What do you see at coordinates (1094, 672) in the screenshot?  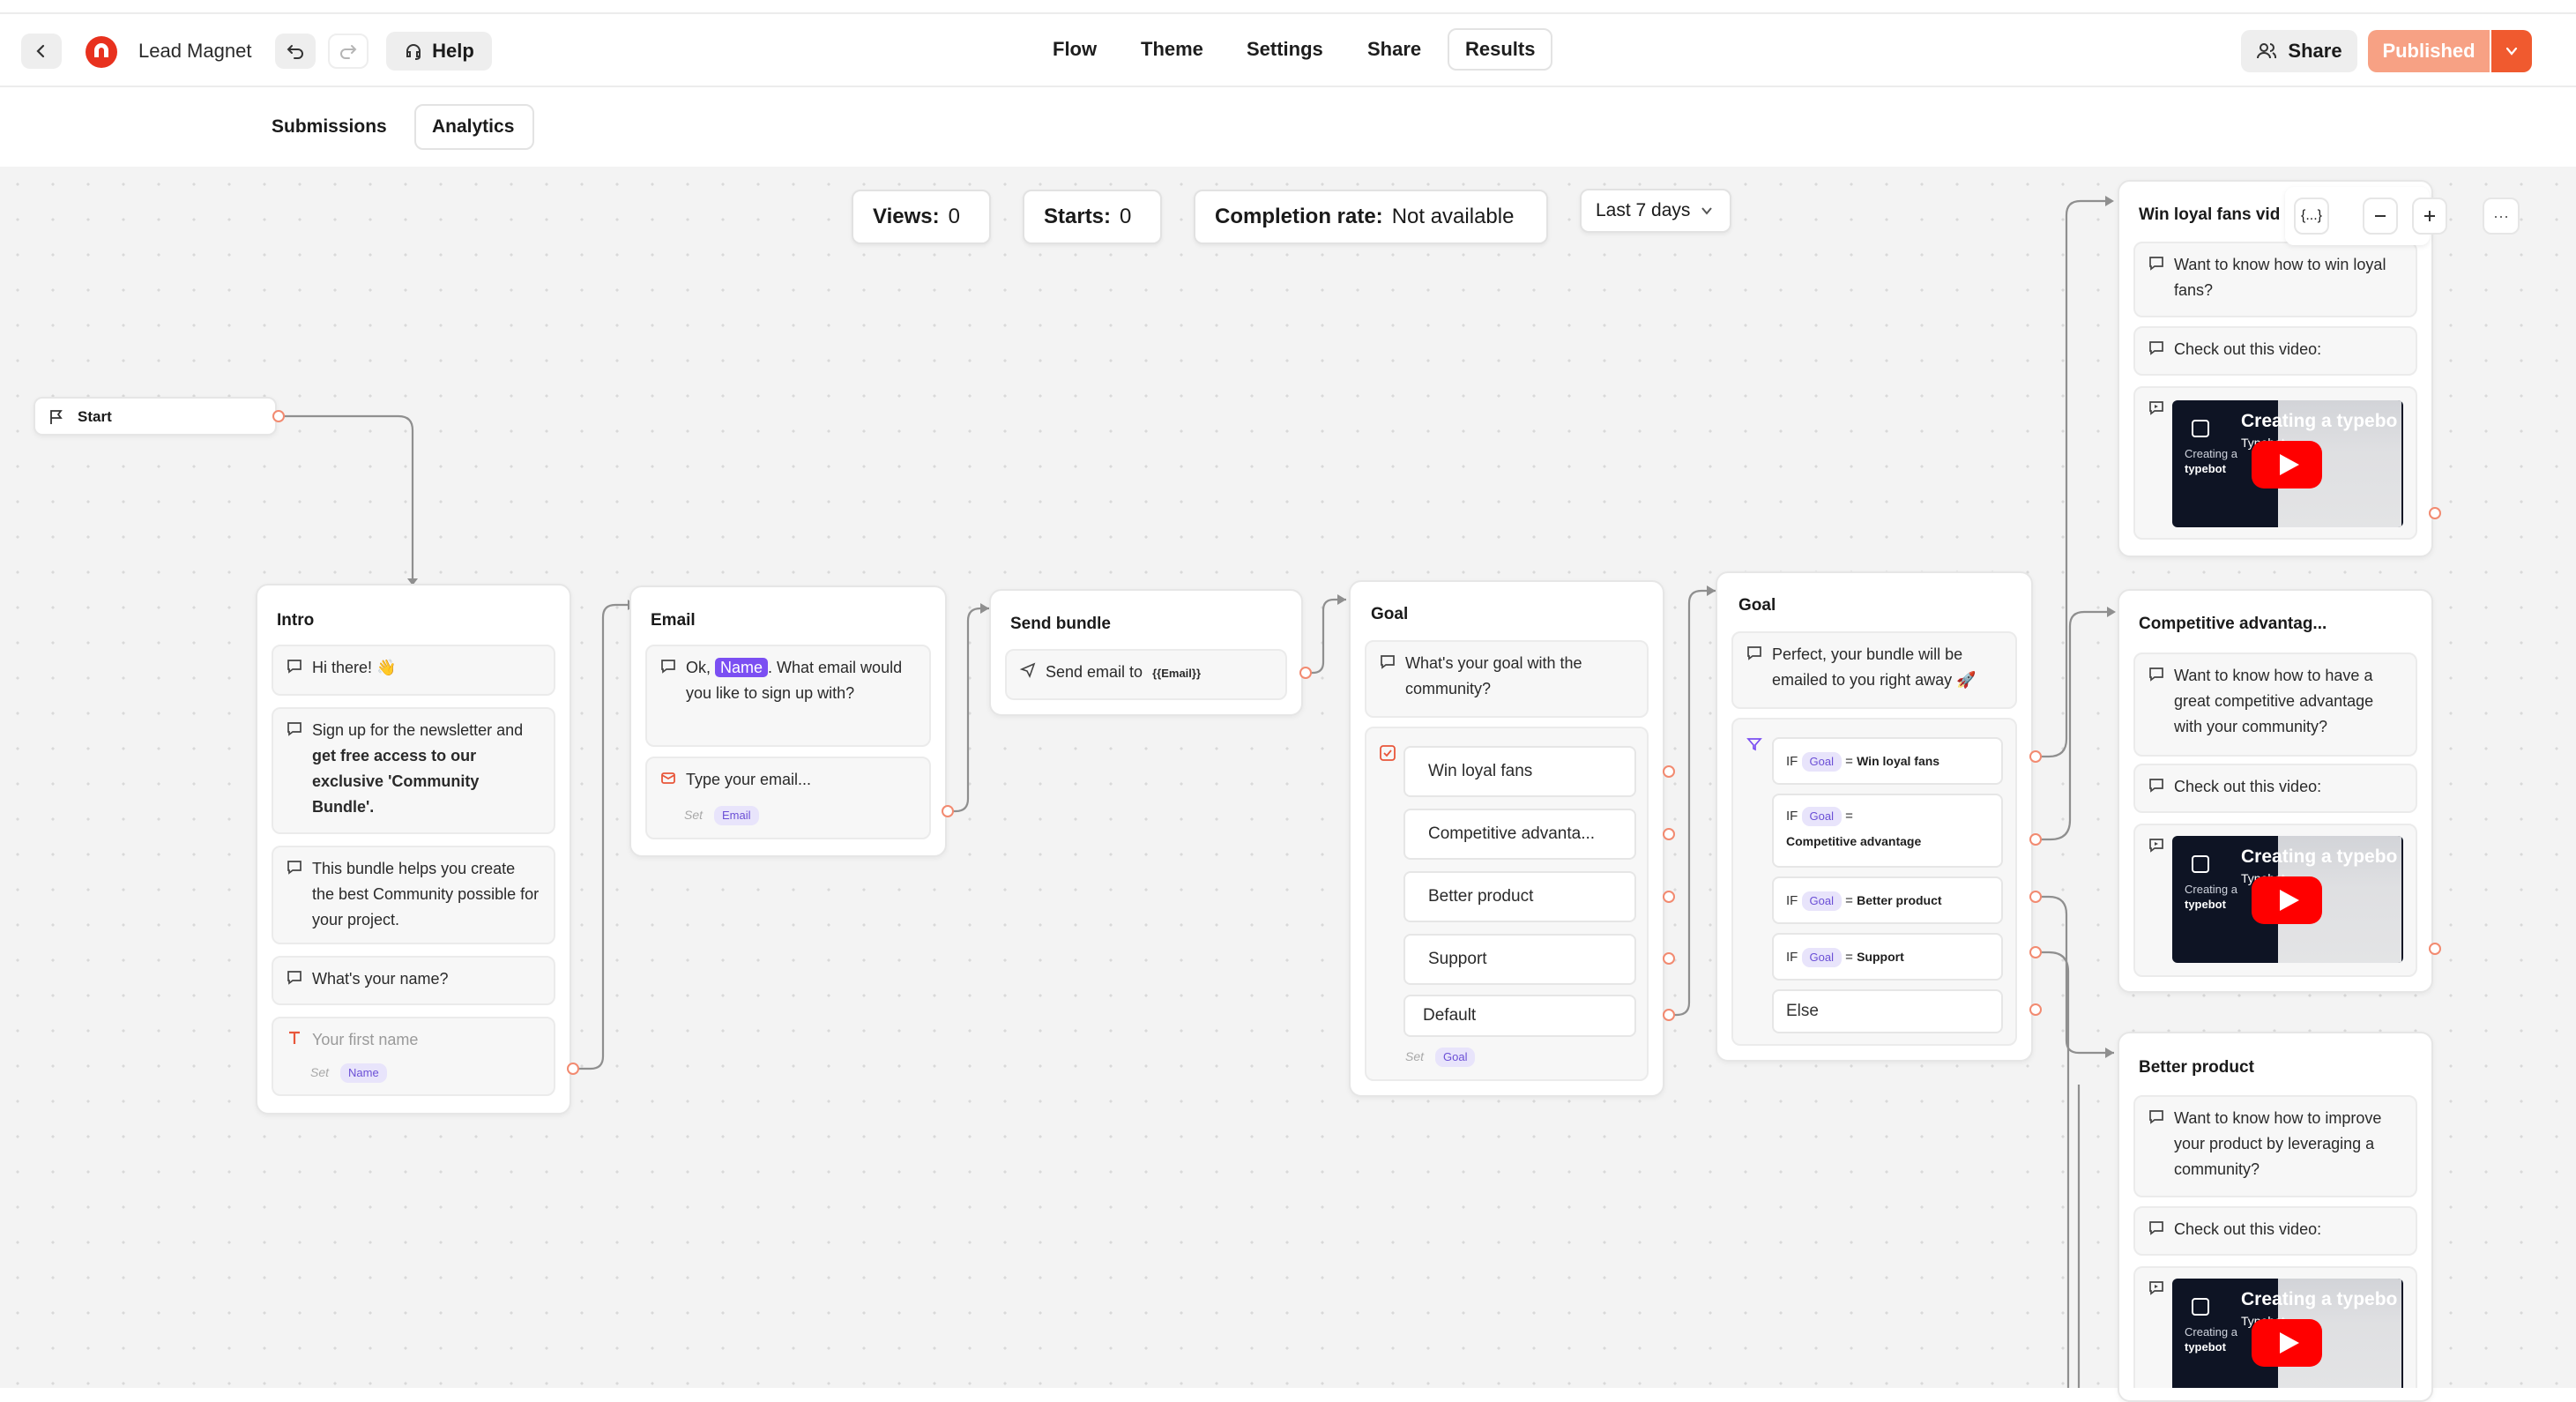 I see `send-email-text: Send email to` at bounding box center [1094, 672].